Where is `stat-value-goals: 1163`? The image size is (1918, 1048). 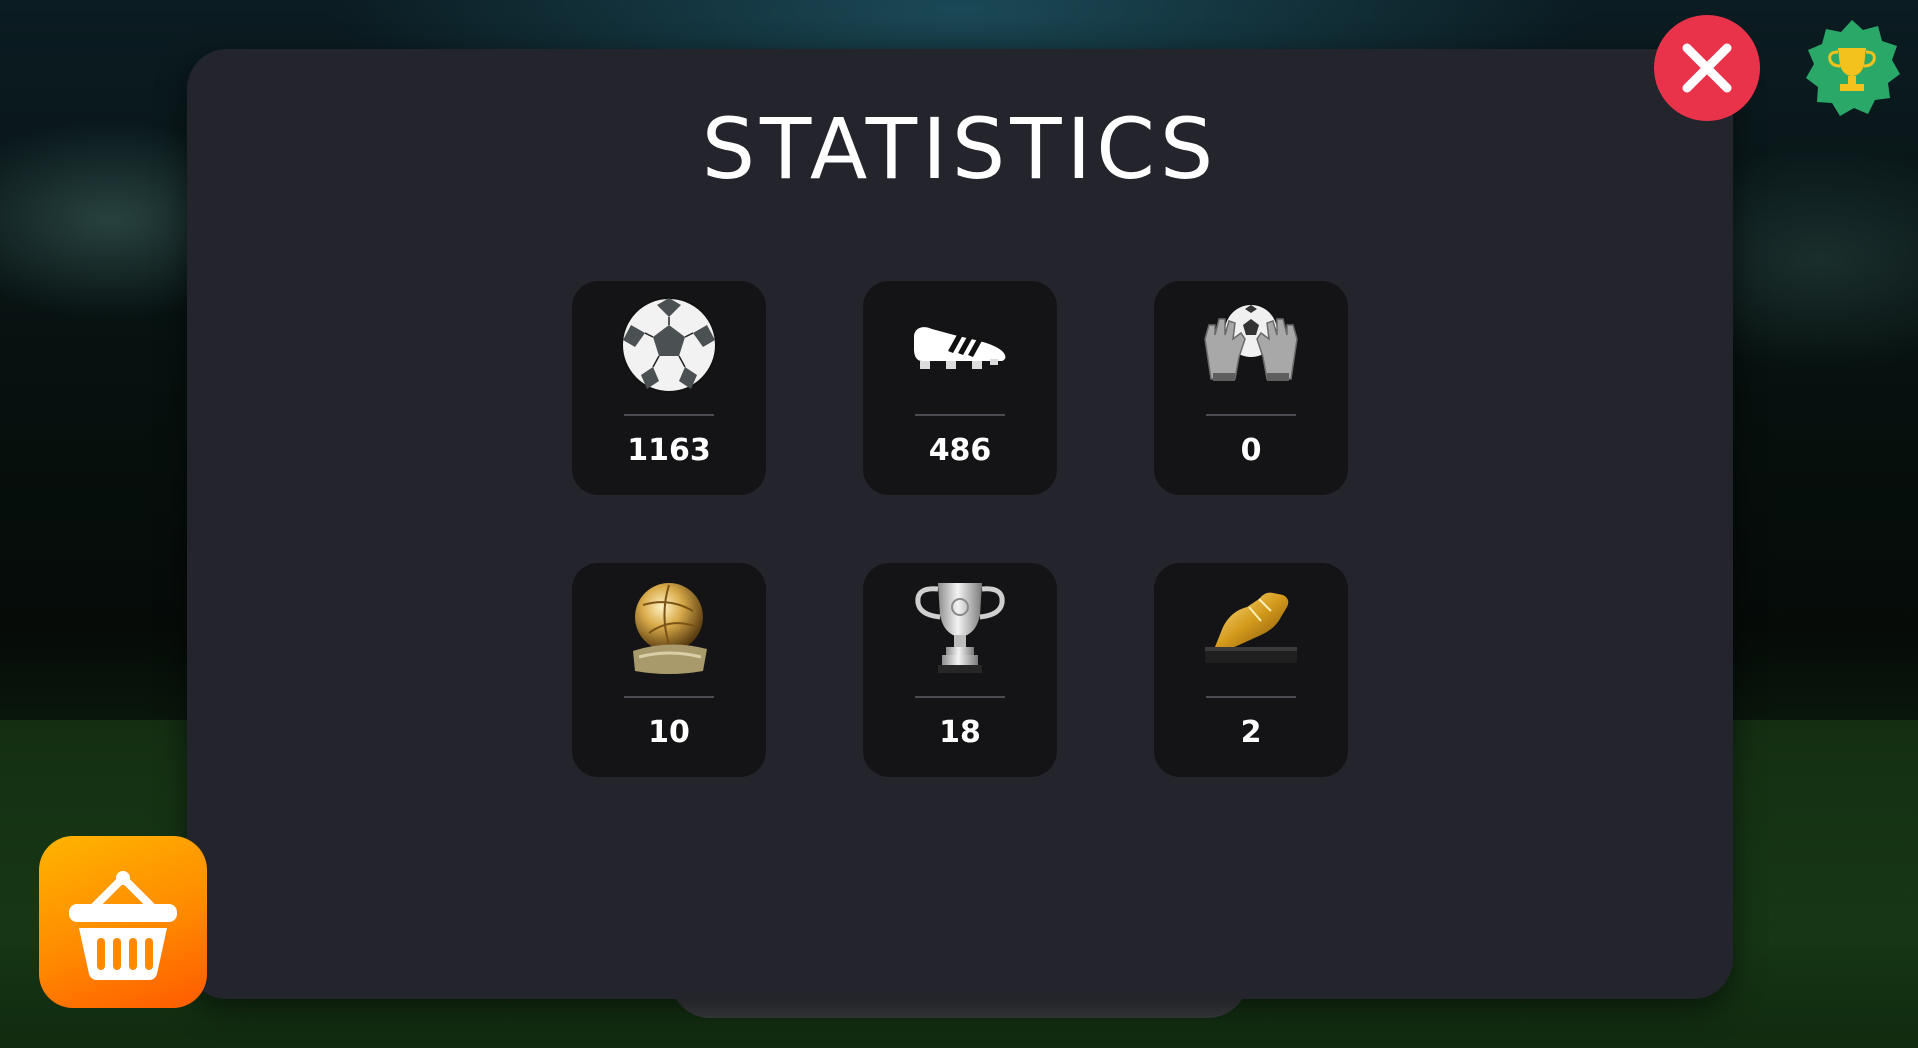
stat-value-goals: 1163 is located at coordinates (669, 450).